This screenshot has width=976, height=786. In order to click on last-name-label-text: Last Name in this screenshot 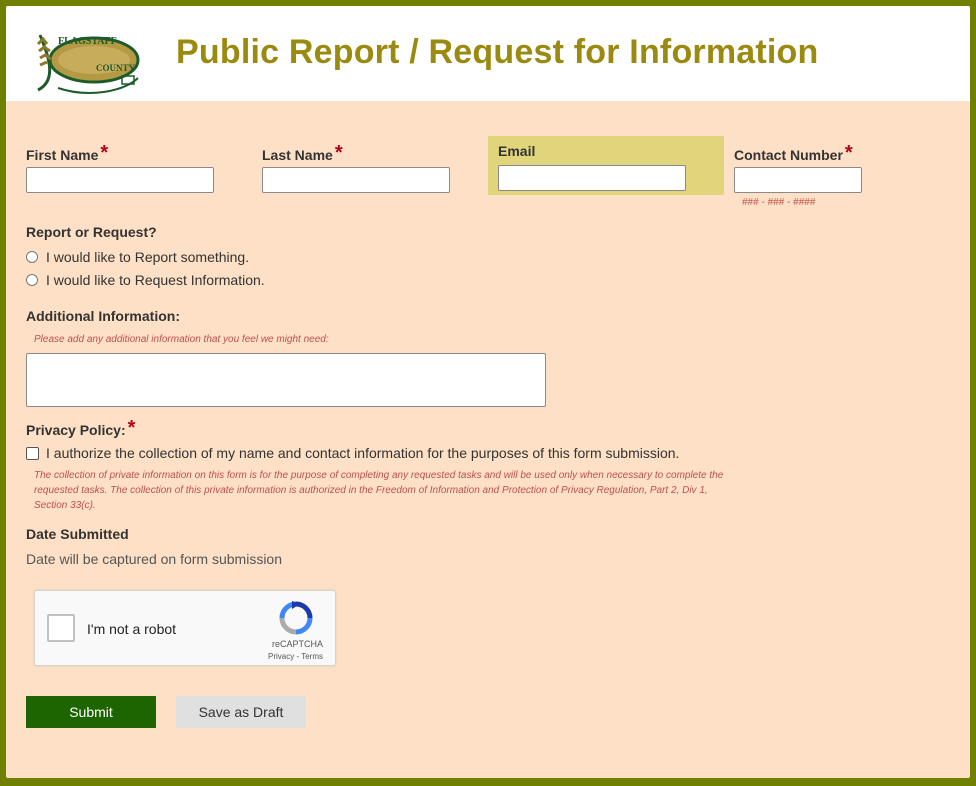, I will do `click(297, 155)`.